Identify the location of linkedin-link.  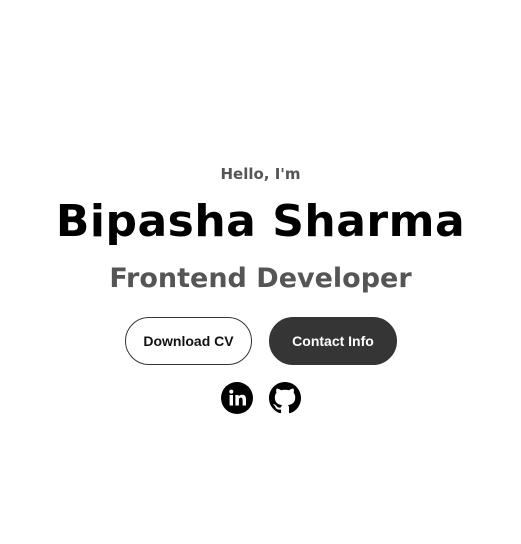
(237, 398).